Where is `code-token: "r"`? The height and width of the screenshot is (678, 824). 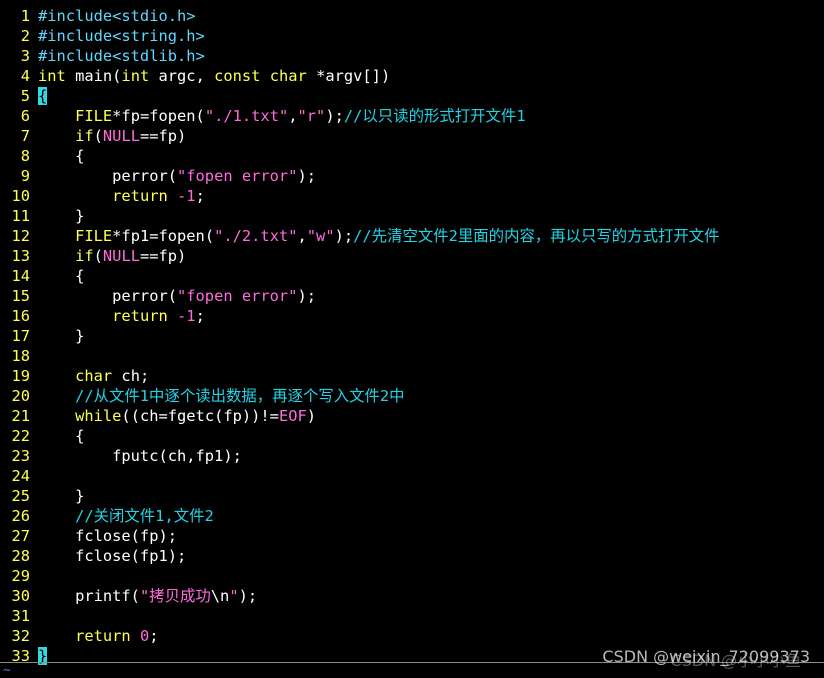 code-token: "r" is located at coordinates (311, 116).